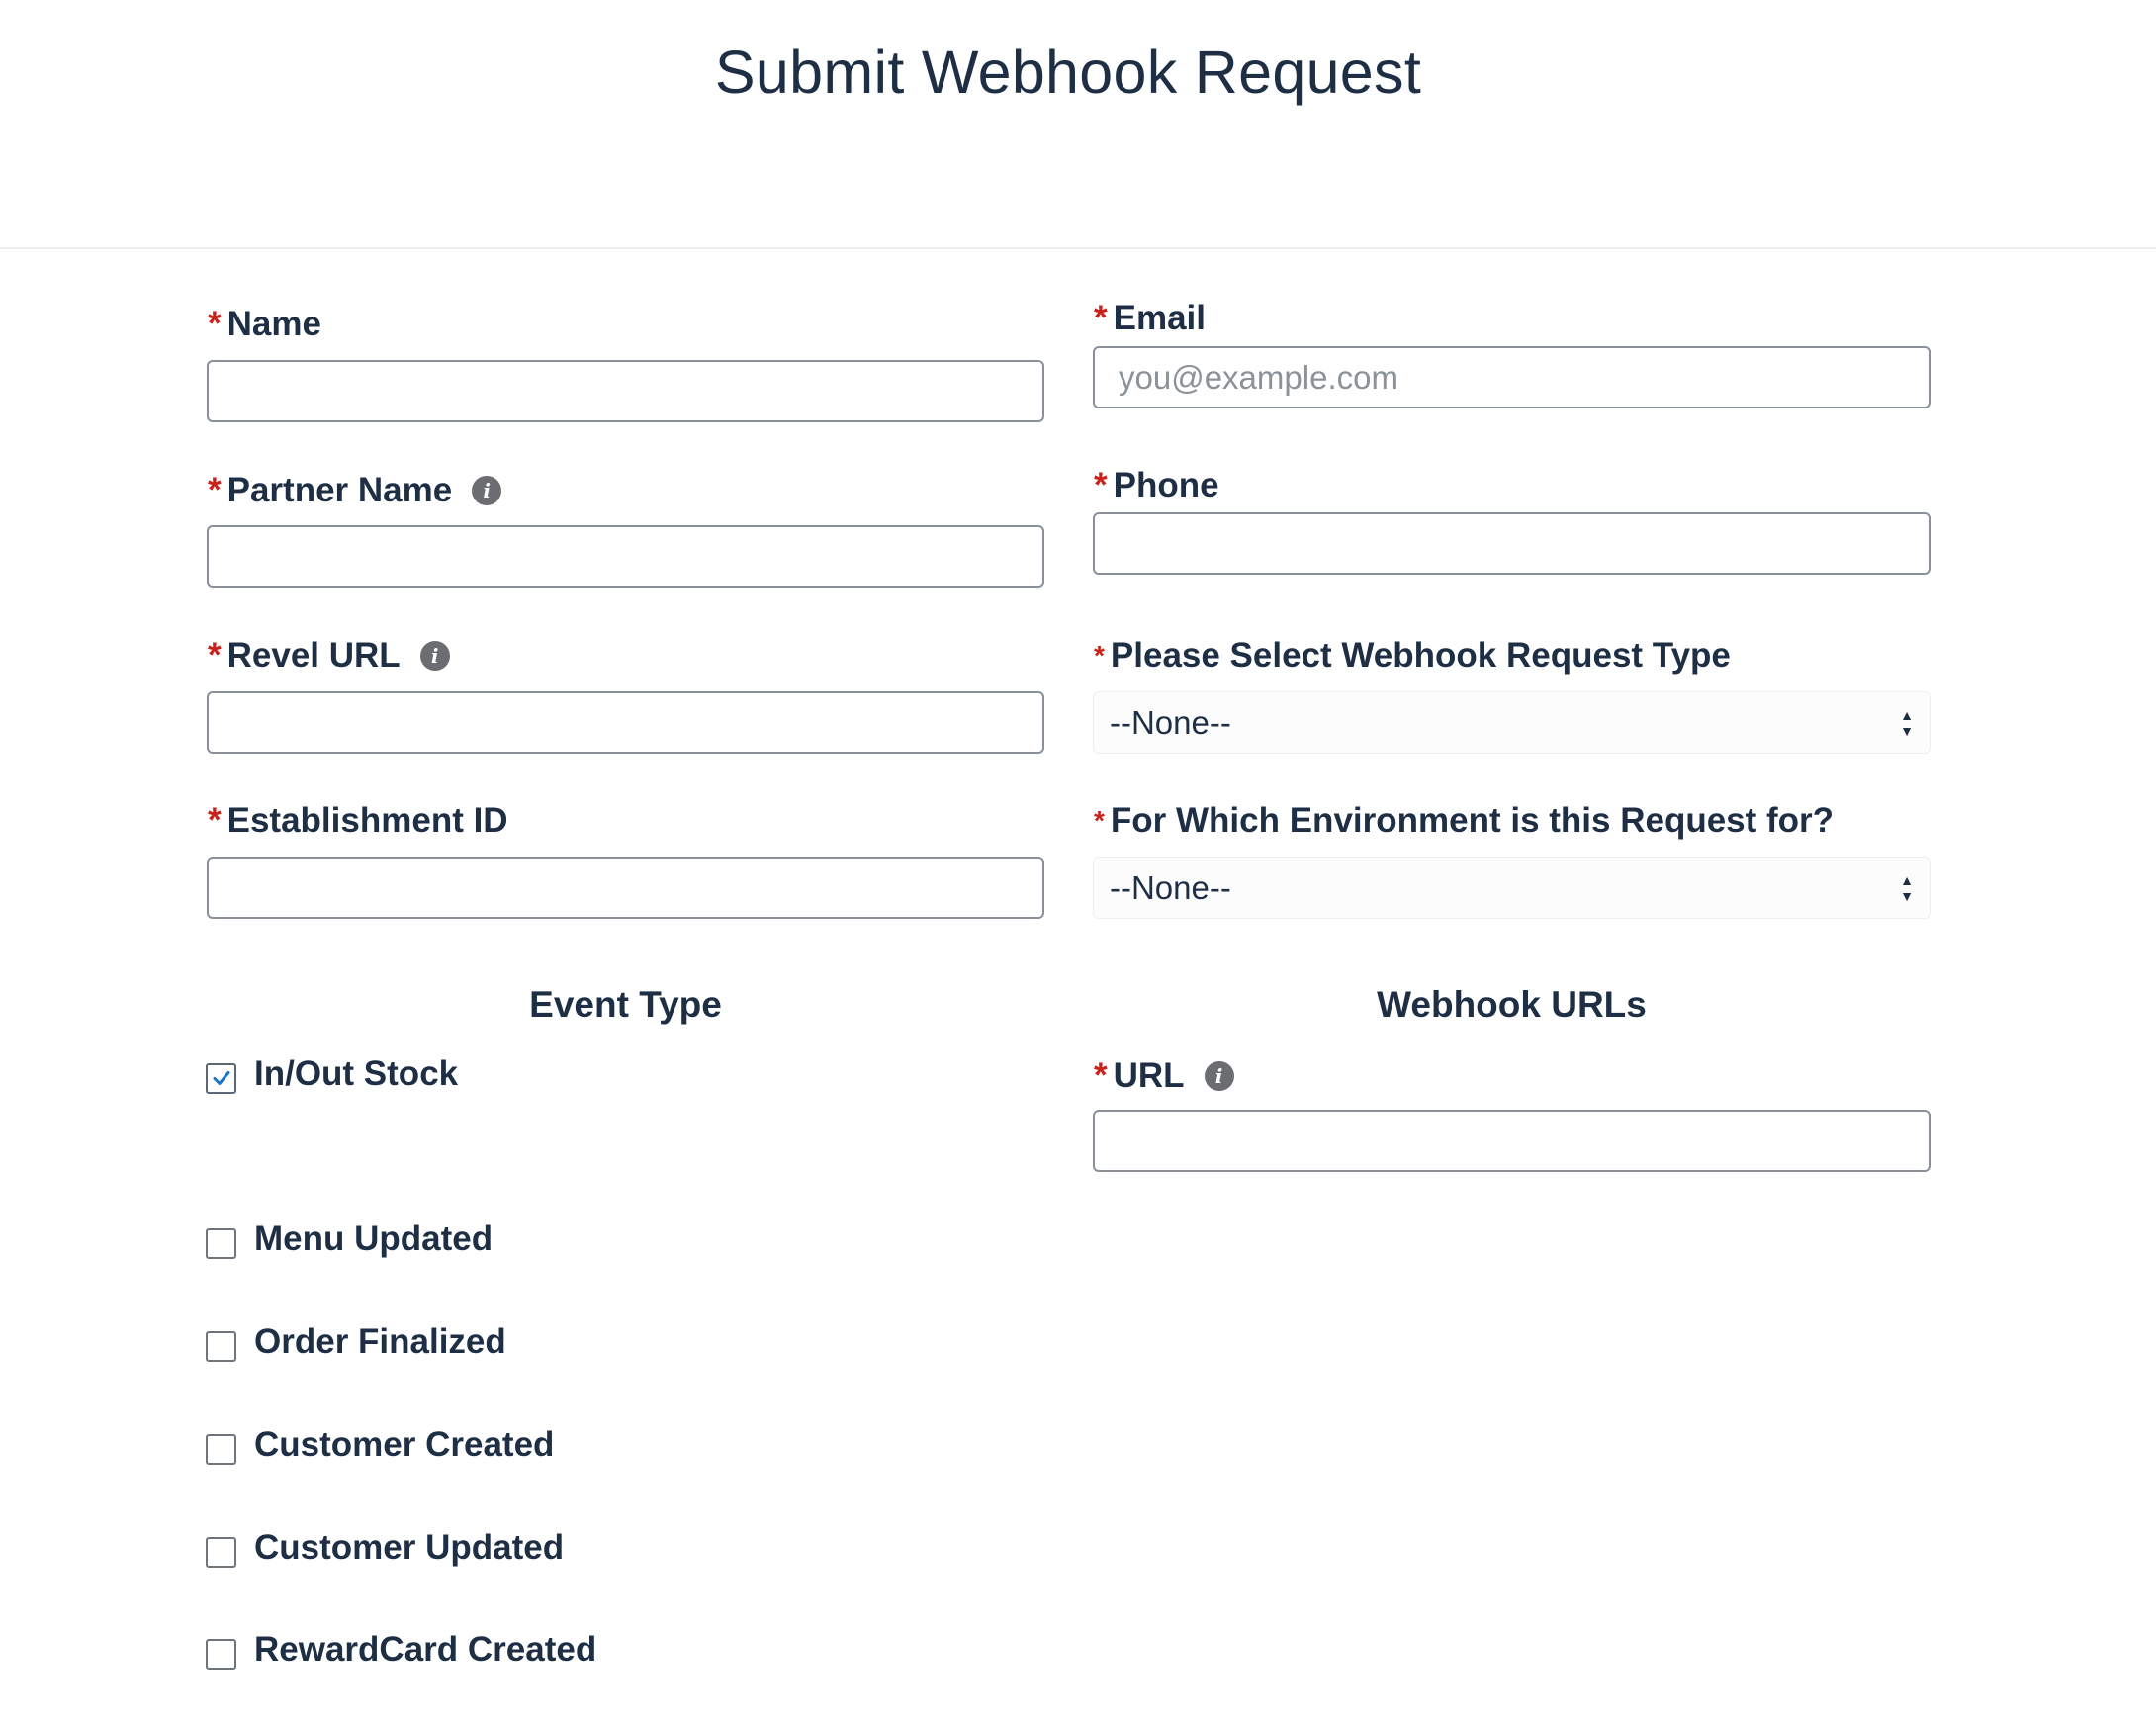  Describe the element at coordinates (1160, 318) in the screenshot. I see `email-label-text: Email` at that location.